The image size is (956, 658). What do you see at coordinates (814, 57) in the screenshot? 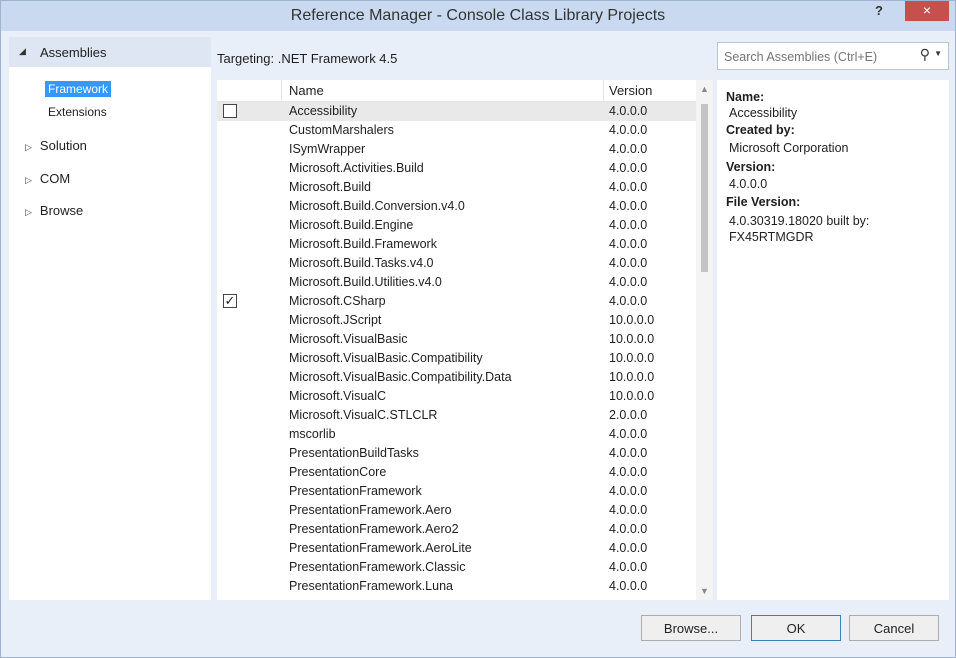
I see `search-input` at bounding box center [814, 57].